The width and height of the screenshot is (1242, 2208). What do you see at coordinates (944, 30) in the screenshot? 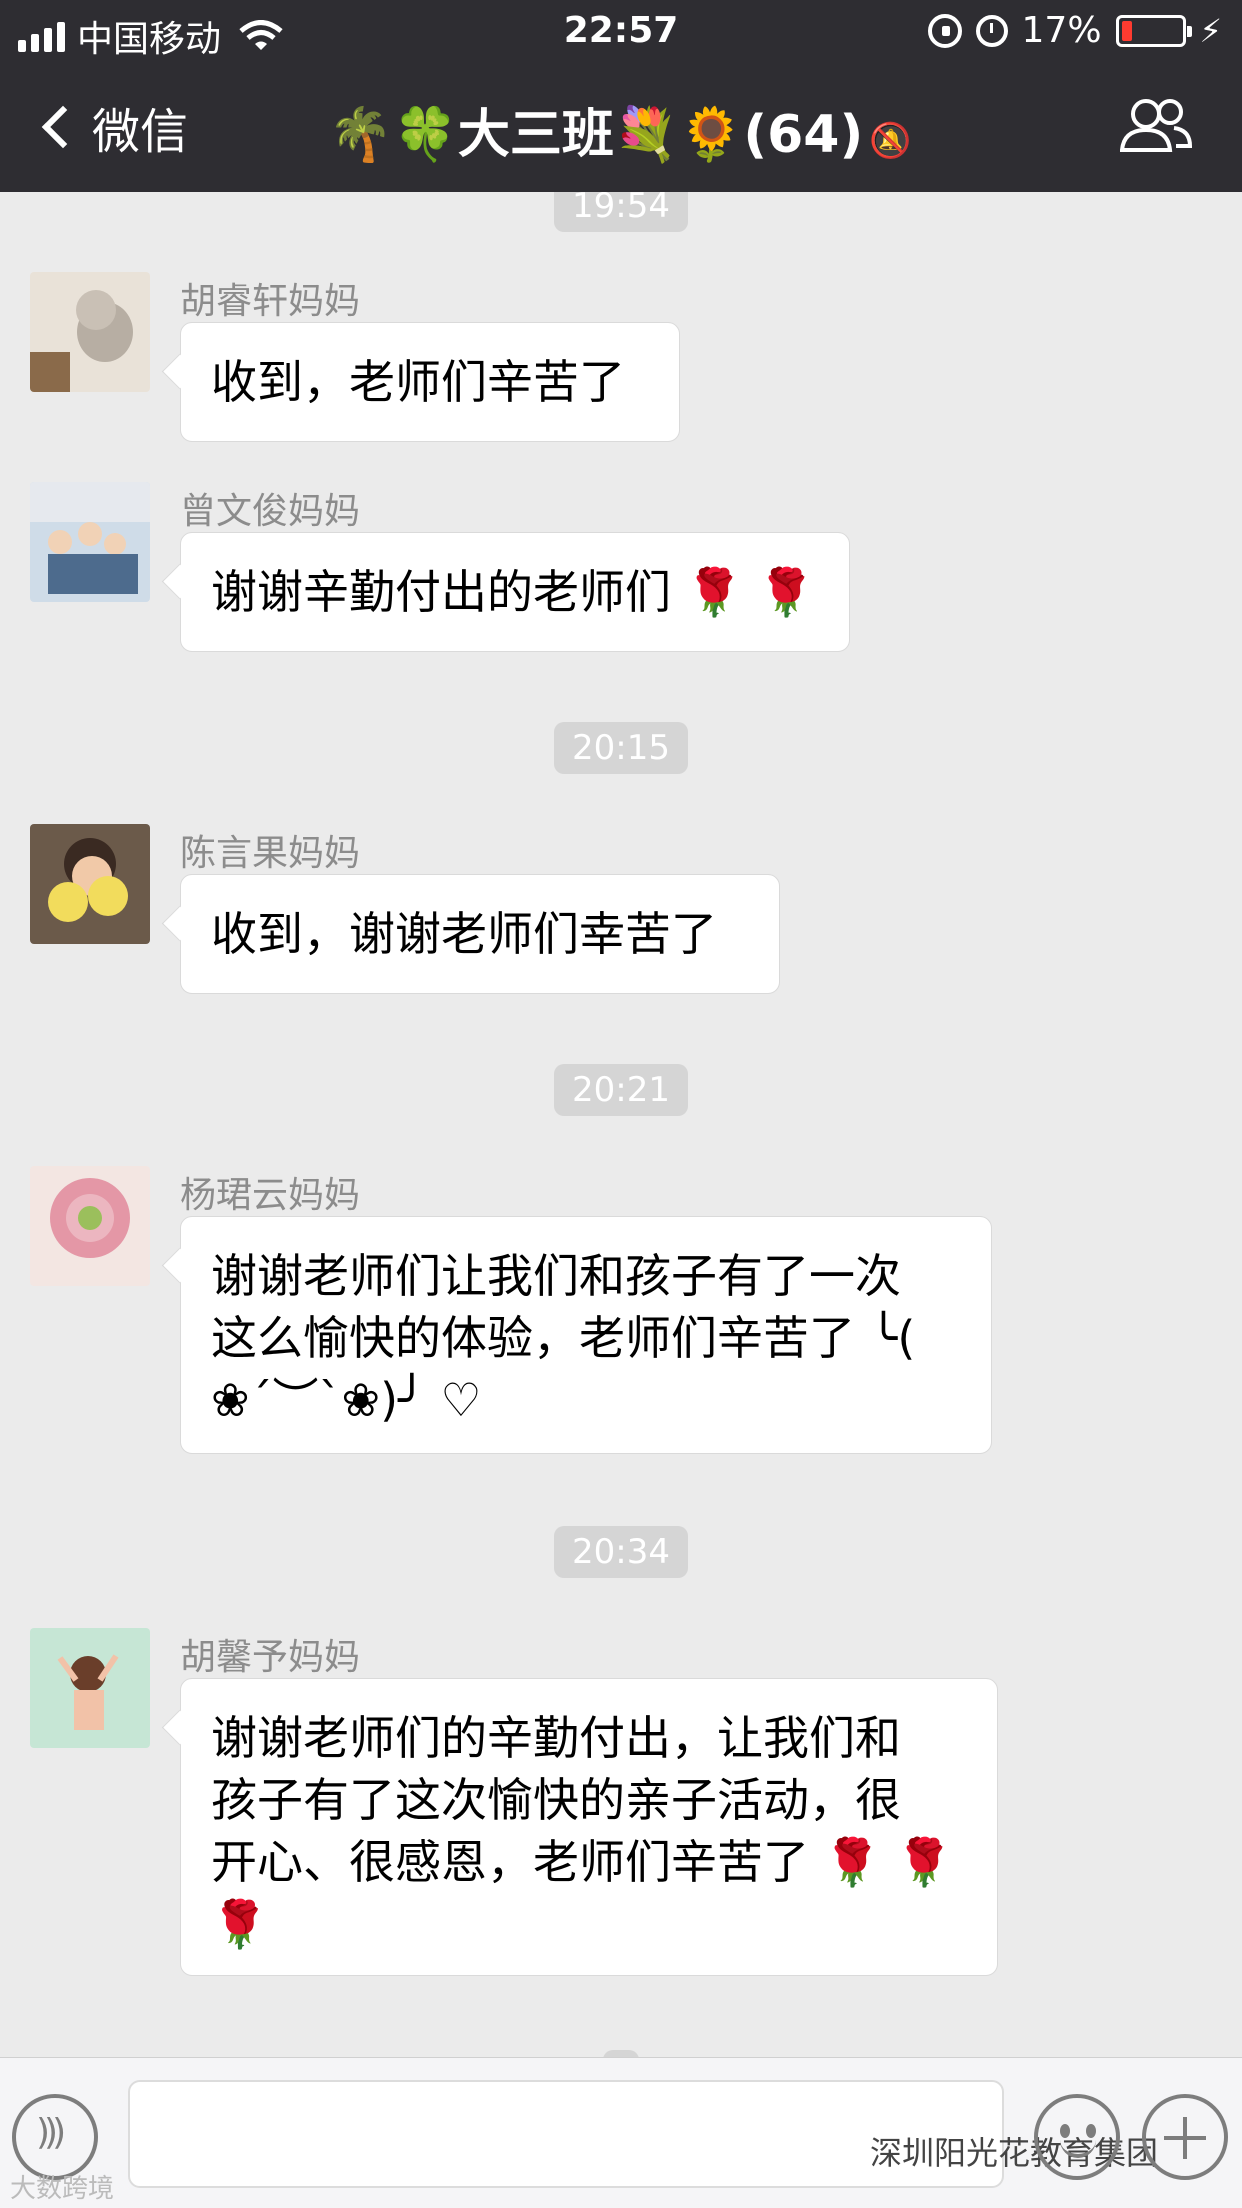
I see `rotation-lock-icon` at bounding box center [944, 30].